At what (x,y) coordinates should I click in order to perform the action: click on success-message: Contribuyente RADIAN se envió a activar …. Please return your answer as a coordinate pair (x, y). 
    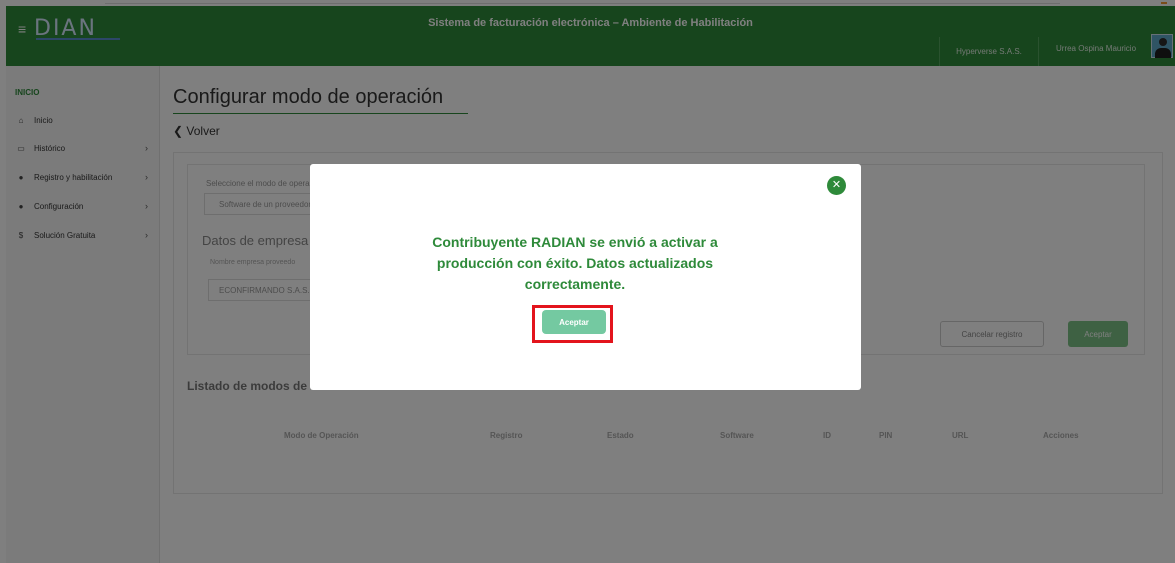
    Looking at the image, I should click on (575, 263).